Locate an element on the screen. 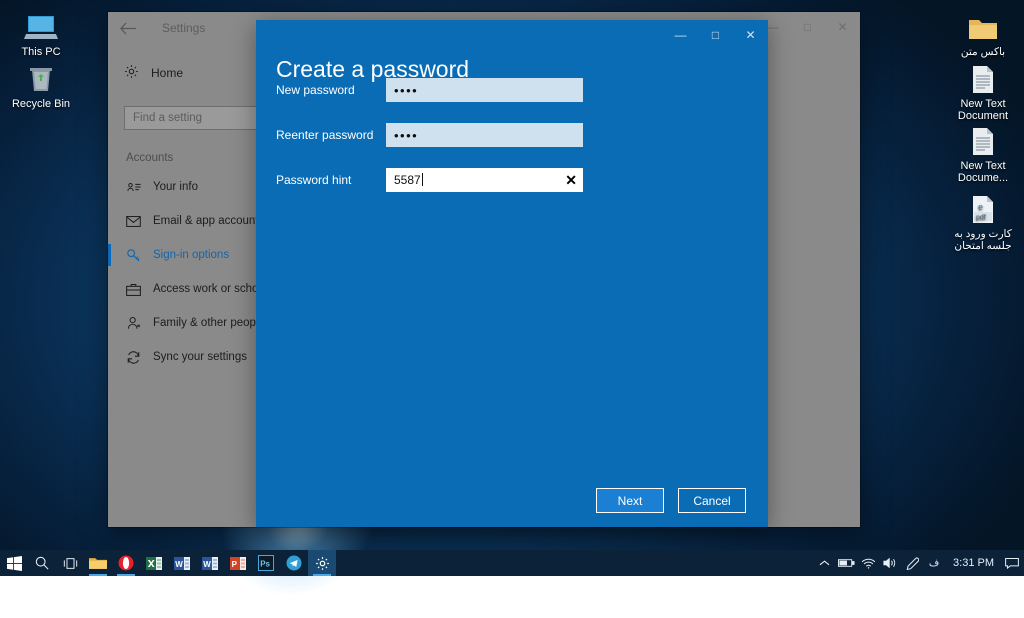 Image resolution: width=1024 pixels, height=618 pixels. language-icon: ف is located at coordinates (934, 563).